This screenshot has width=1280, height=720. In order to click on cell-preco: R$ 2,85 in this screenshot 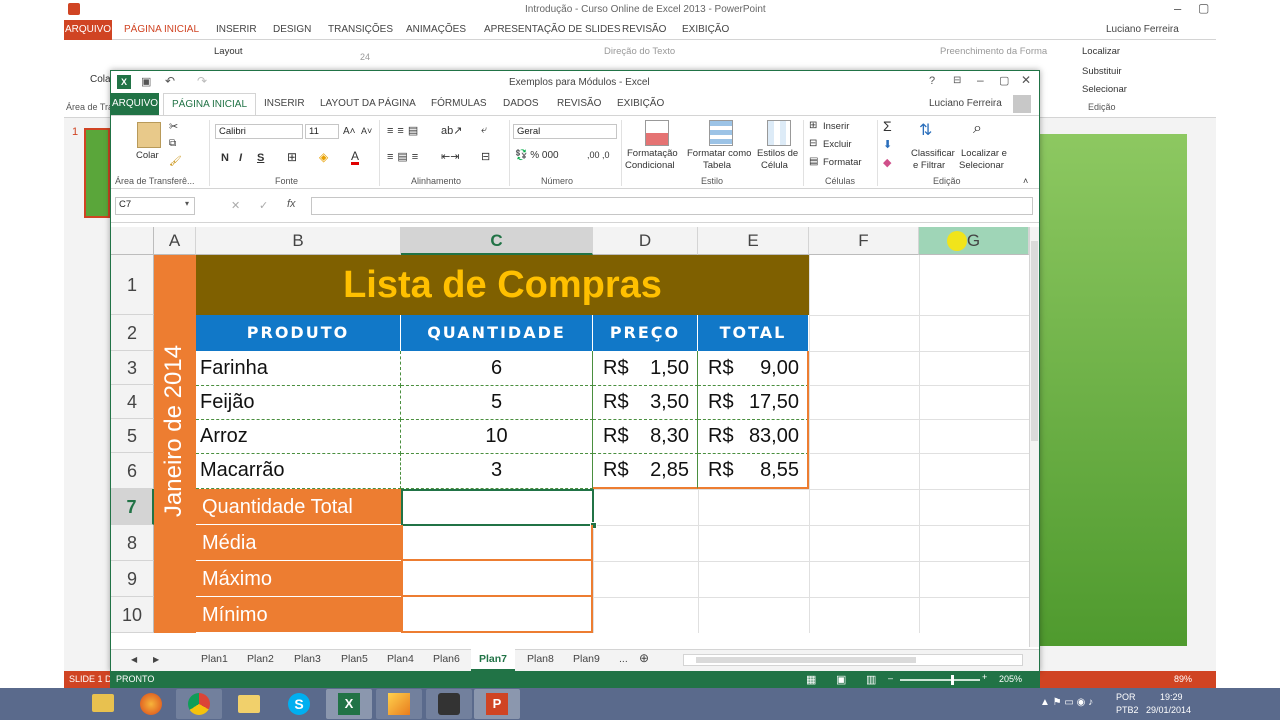, I will do `click(645, 471)`.